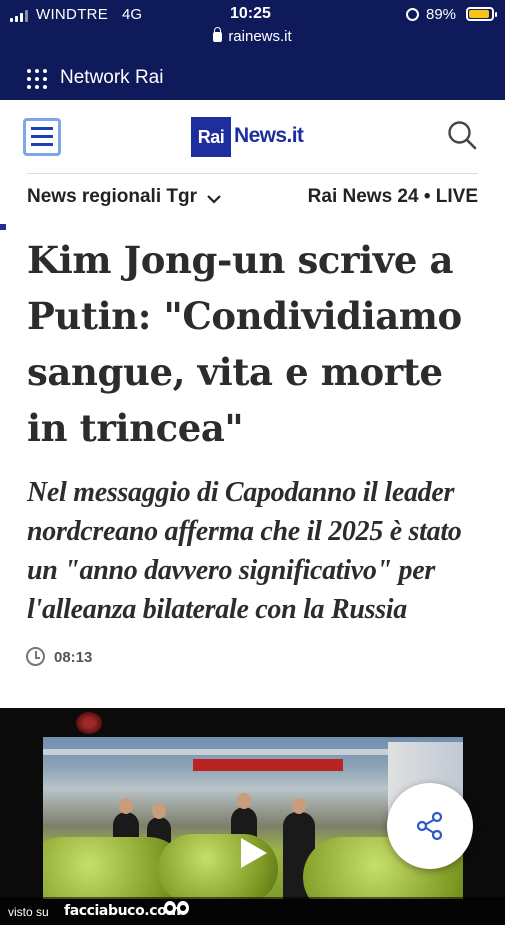 The width and height of the screenshot is (505, 925). I want to click on network-type: 4G, so click(132, 14).